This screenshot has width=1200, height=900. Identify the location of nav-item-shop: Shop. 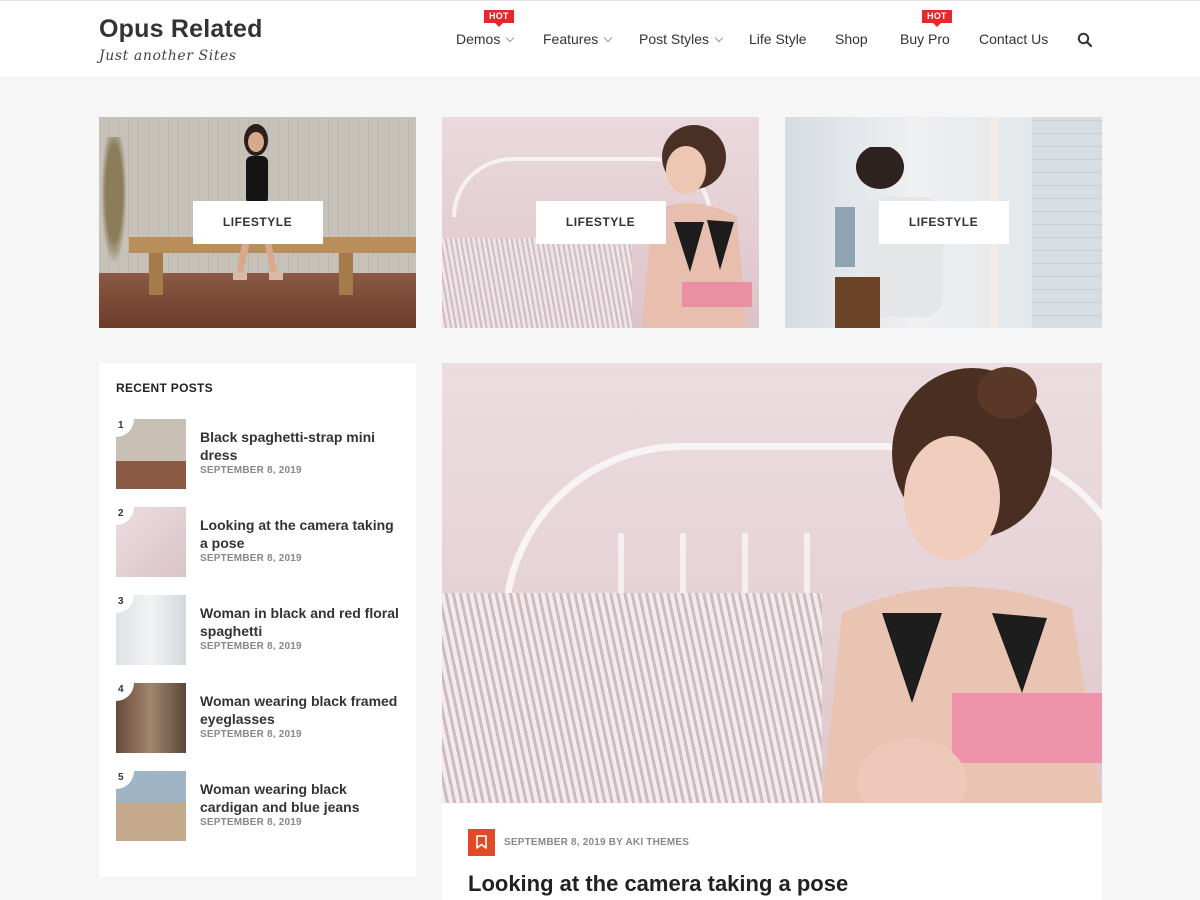
(851, 39).